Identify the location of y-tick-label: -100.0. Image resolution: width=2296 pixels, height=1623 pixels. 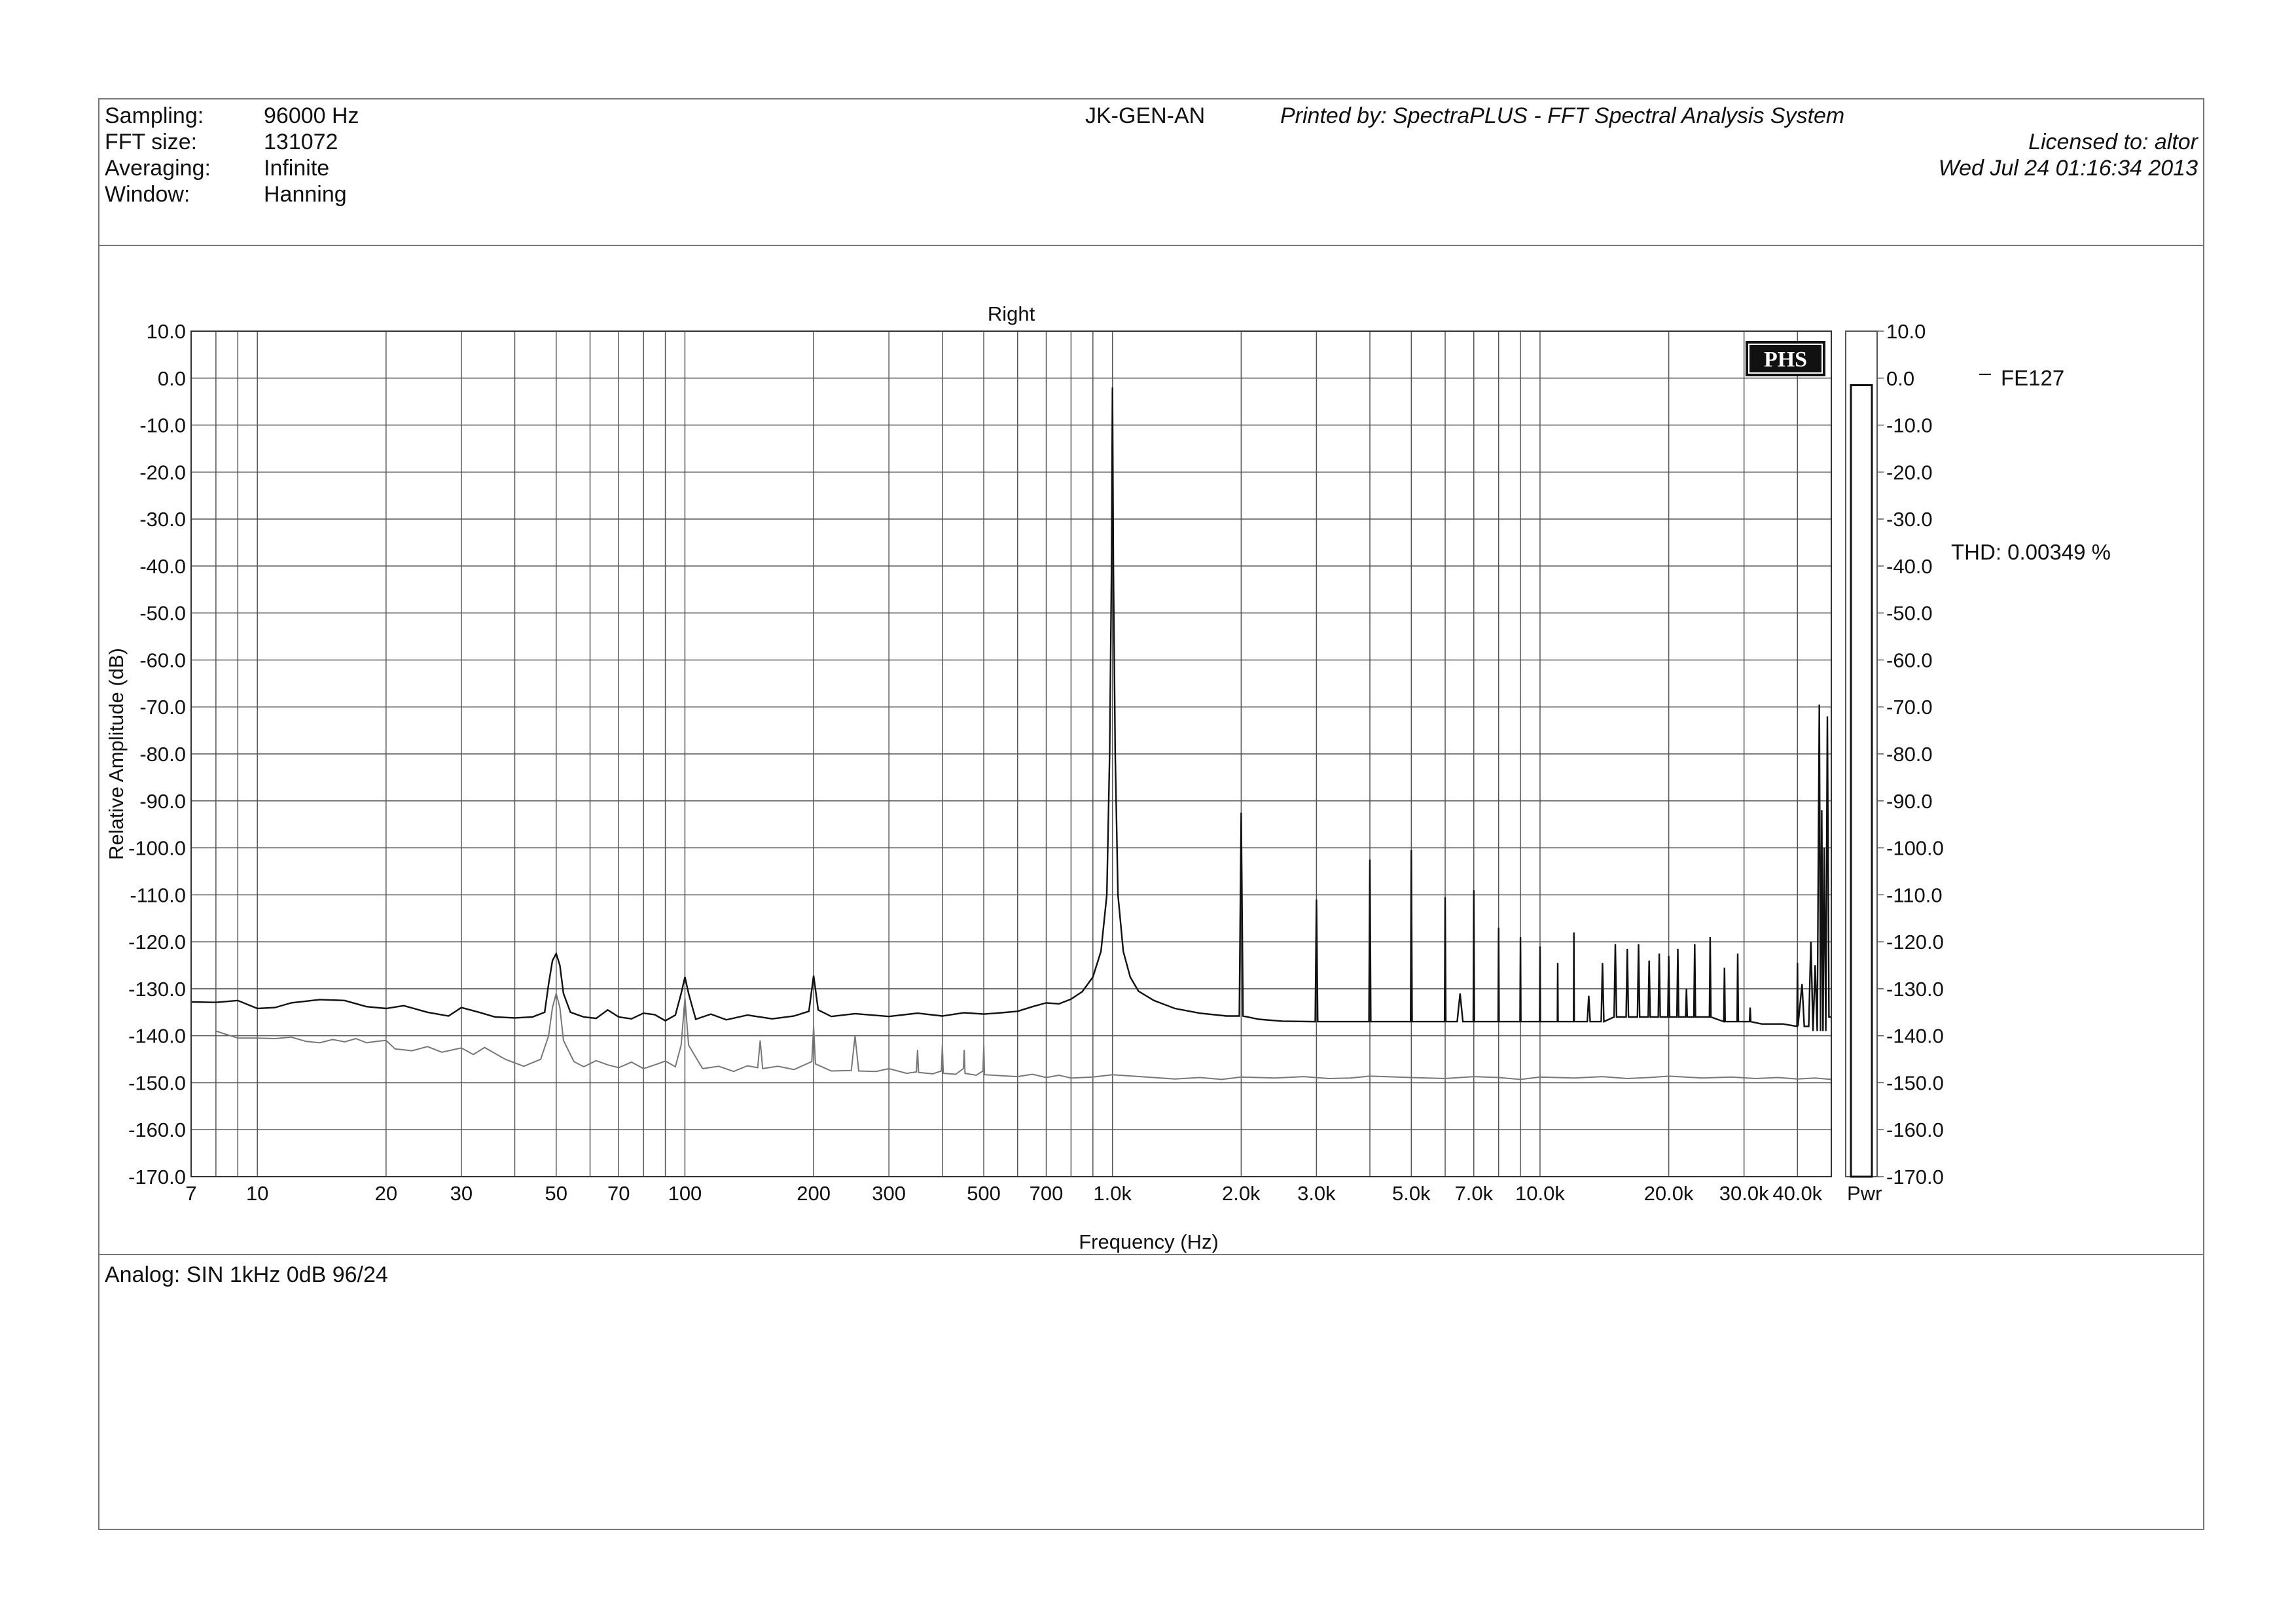
(157, 849).